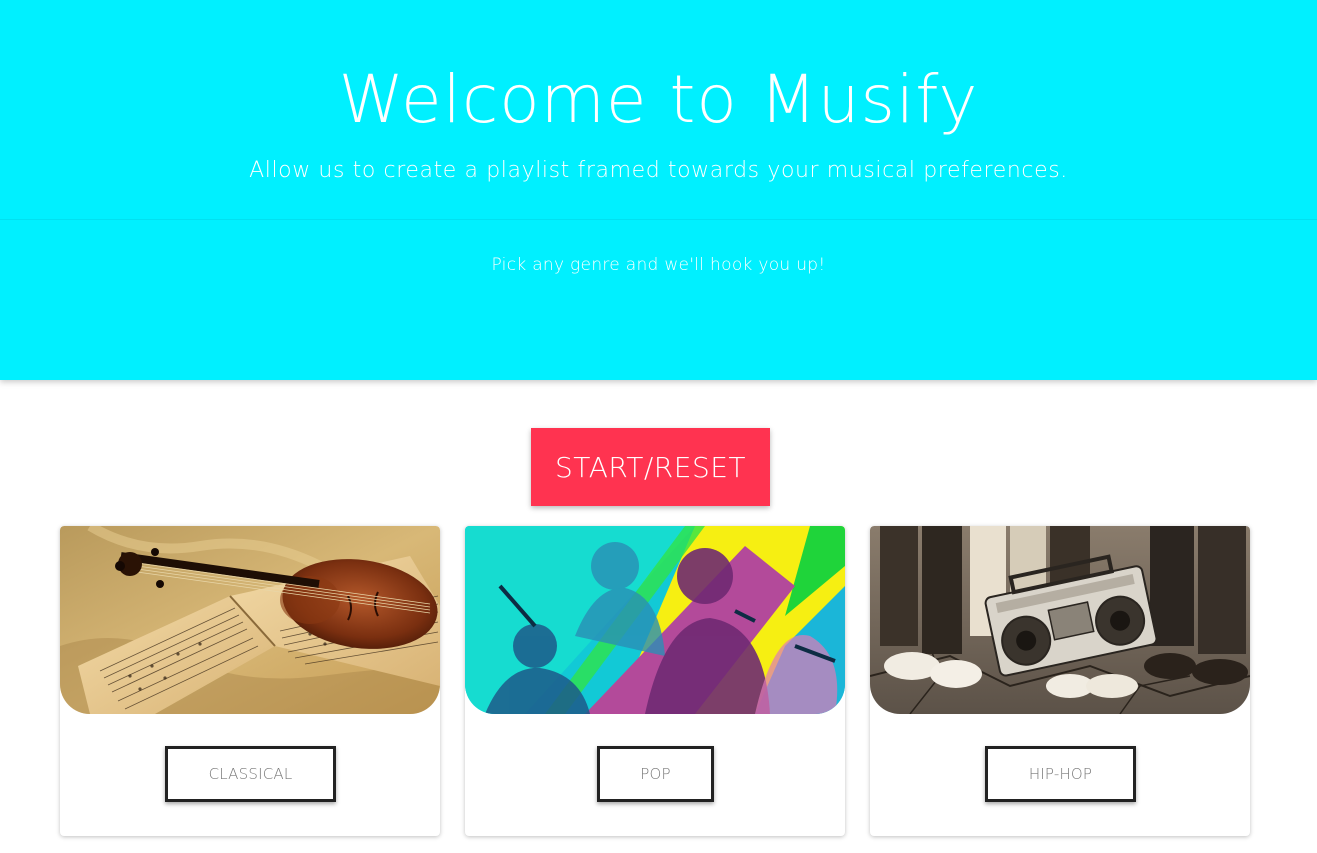 Image resolution: width=1317 pixels, height=853 pixels. What do you see at coordinates (655, 620) in the screenshot?
I see `pop-artists-collage-image` at bounding box center [655, 620].